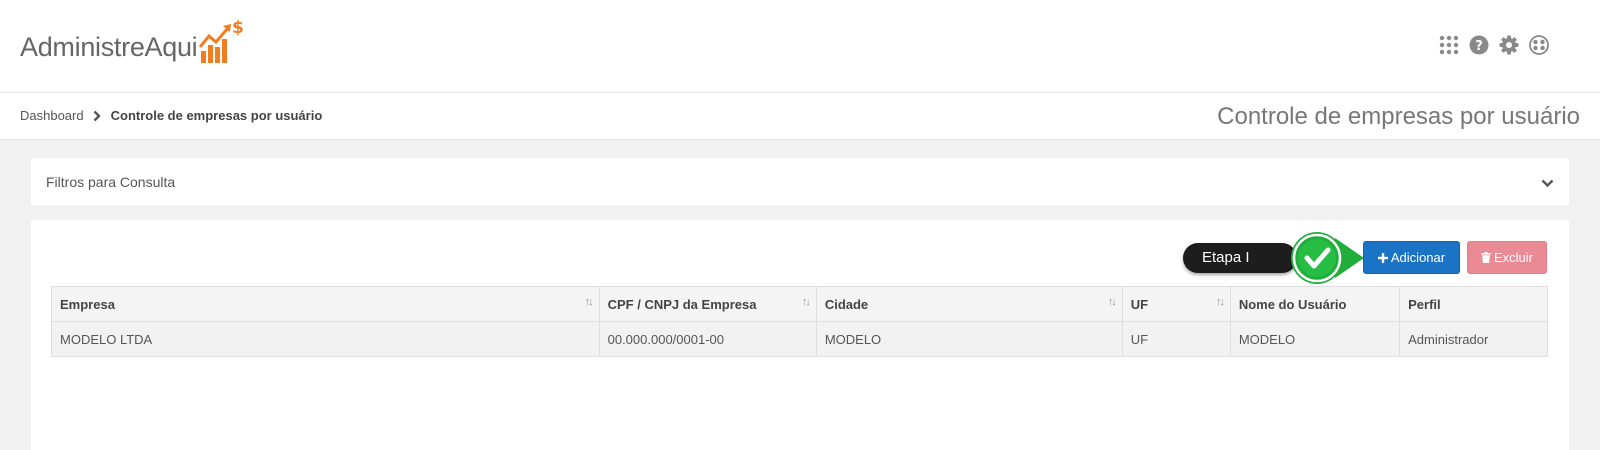 Image resolution: width=1600 pixels, height=450 pixels. I want to click on growth-chart-logo-icon: $, so click(222, 44).